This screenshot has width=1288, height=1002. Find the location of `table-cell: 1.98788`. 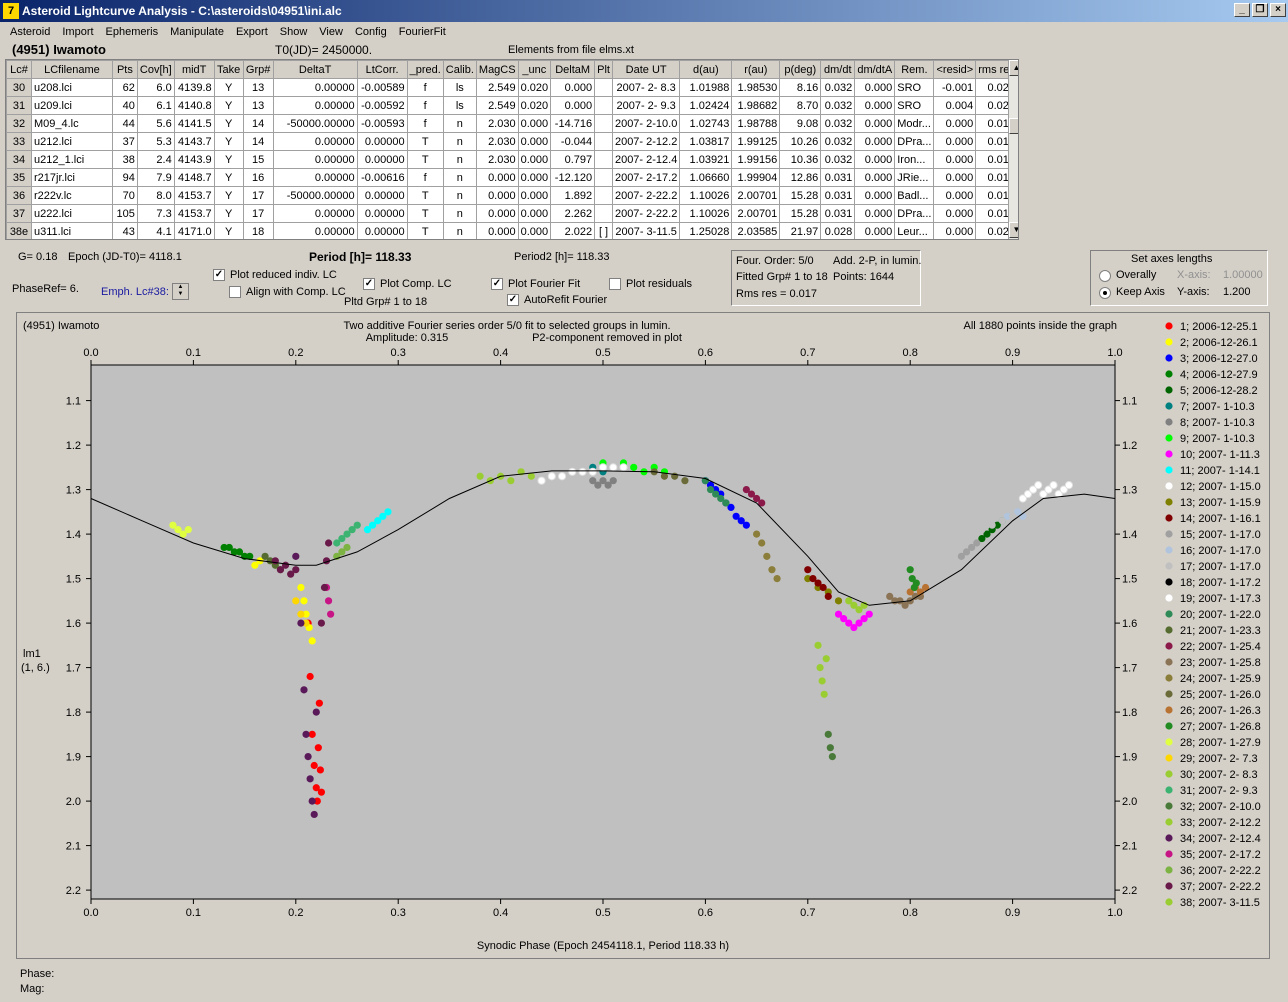

table-cell: 1.98788 is located at coordinates (756, 123).